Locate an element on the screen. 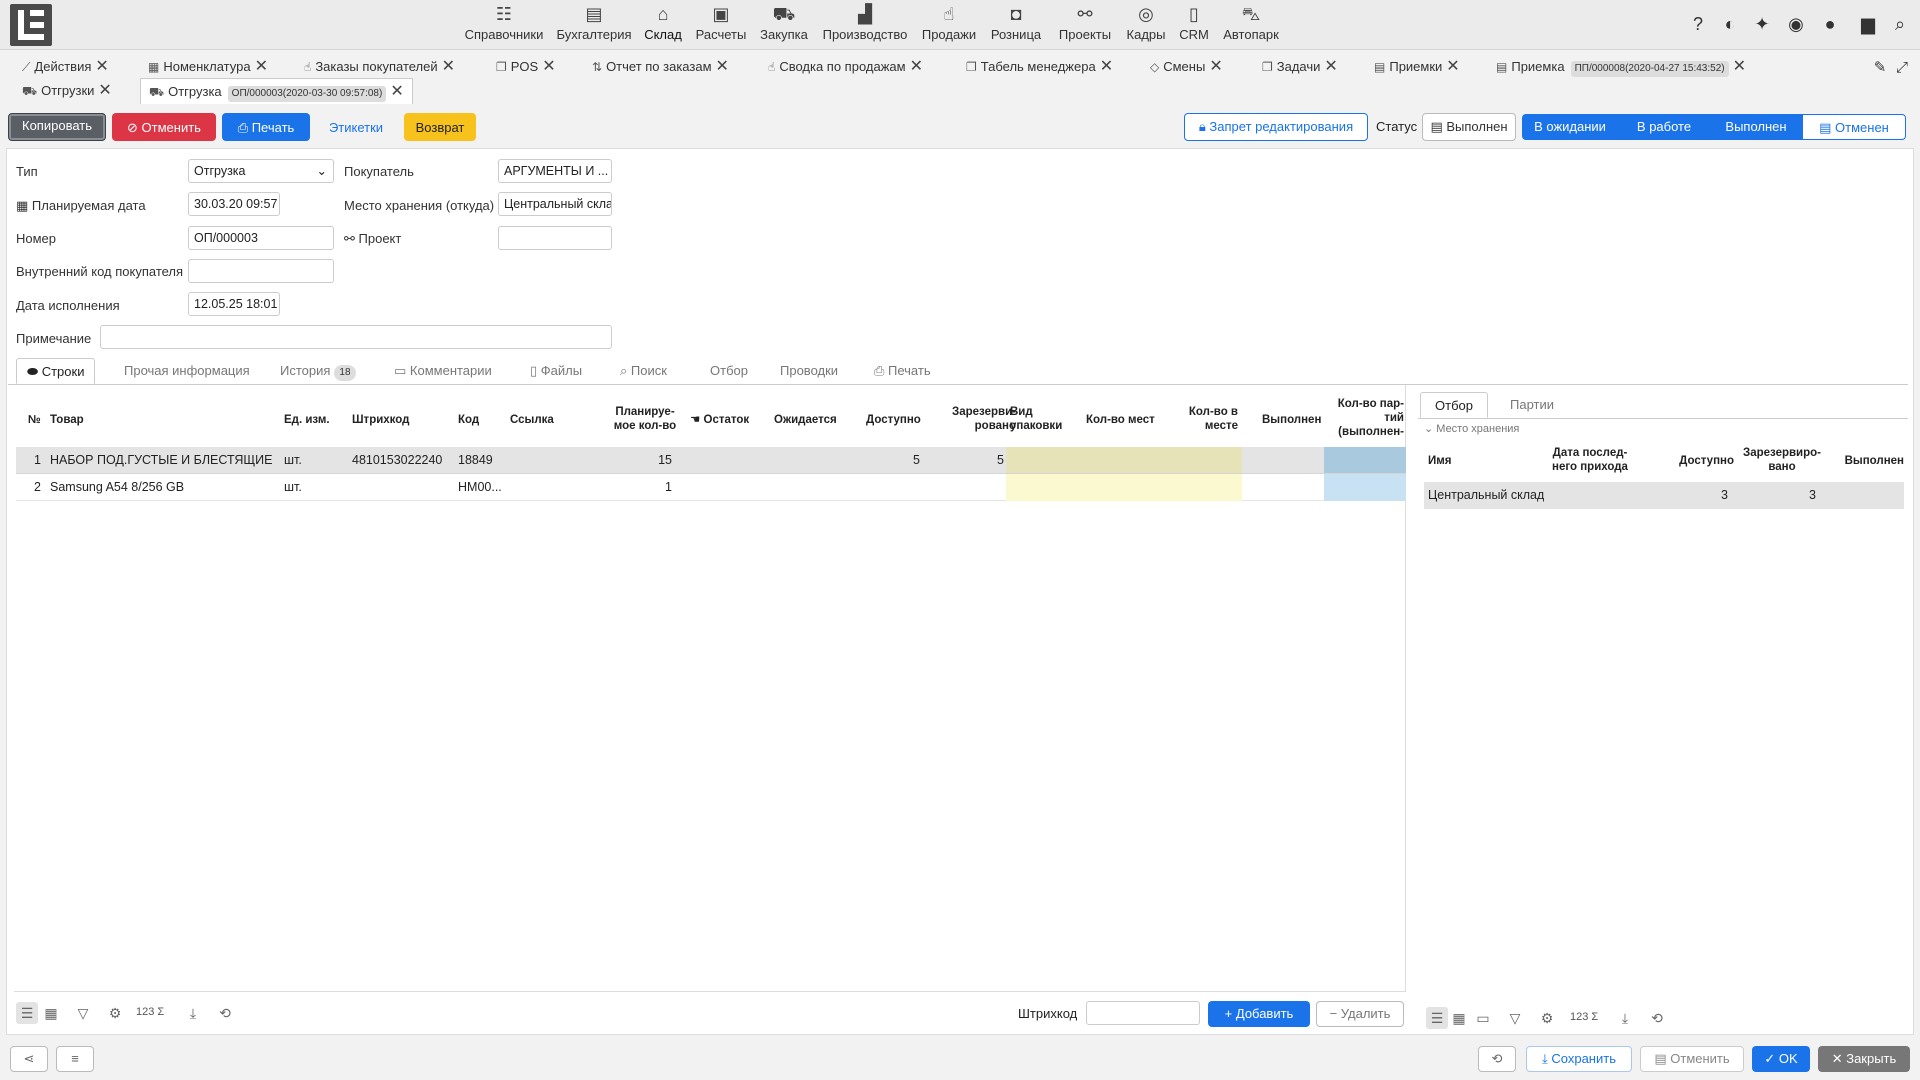  cancel-doc-button: ⊘ Отменить is located at coordinates (164, 127).